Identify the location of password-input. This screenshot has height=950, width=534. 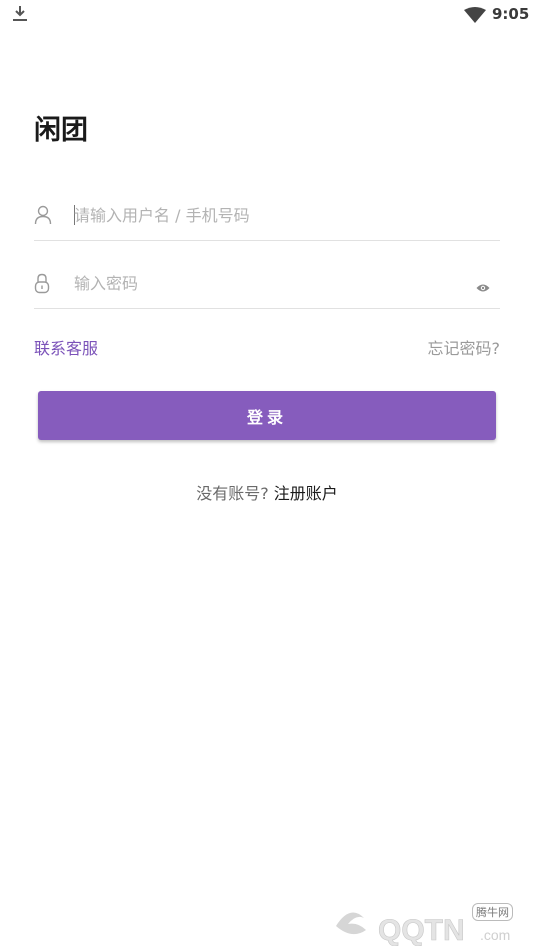
(264, 283).